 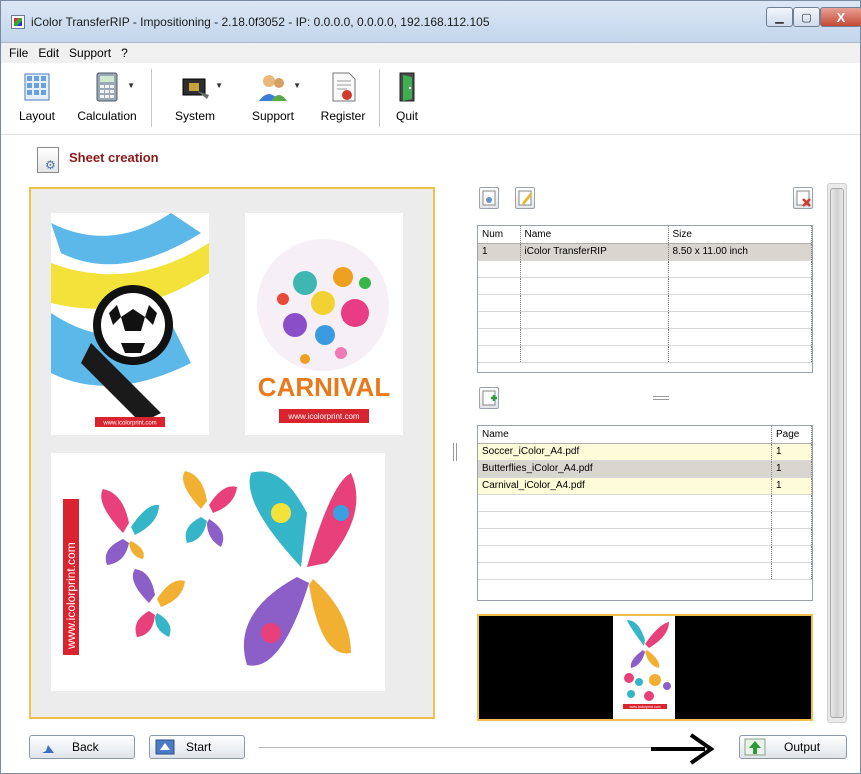 I want to click on vertical-scrollbar, so click(x=837, y=453).